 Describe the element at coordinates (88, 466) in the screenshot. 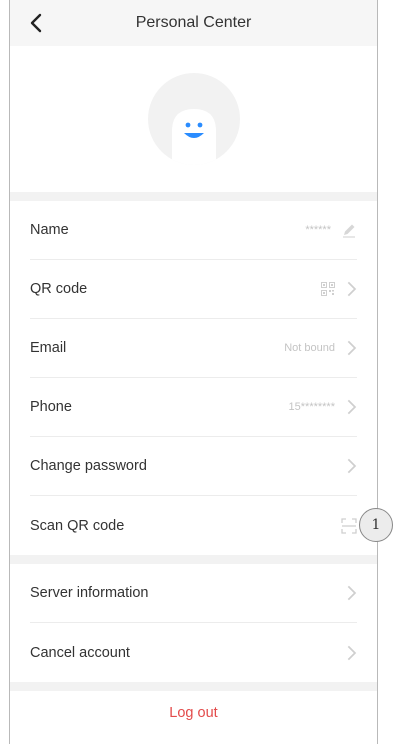

I see `change-password-label: Change password` at that location.